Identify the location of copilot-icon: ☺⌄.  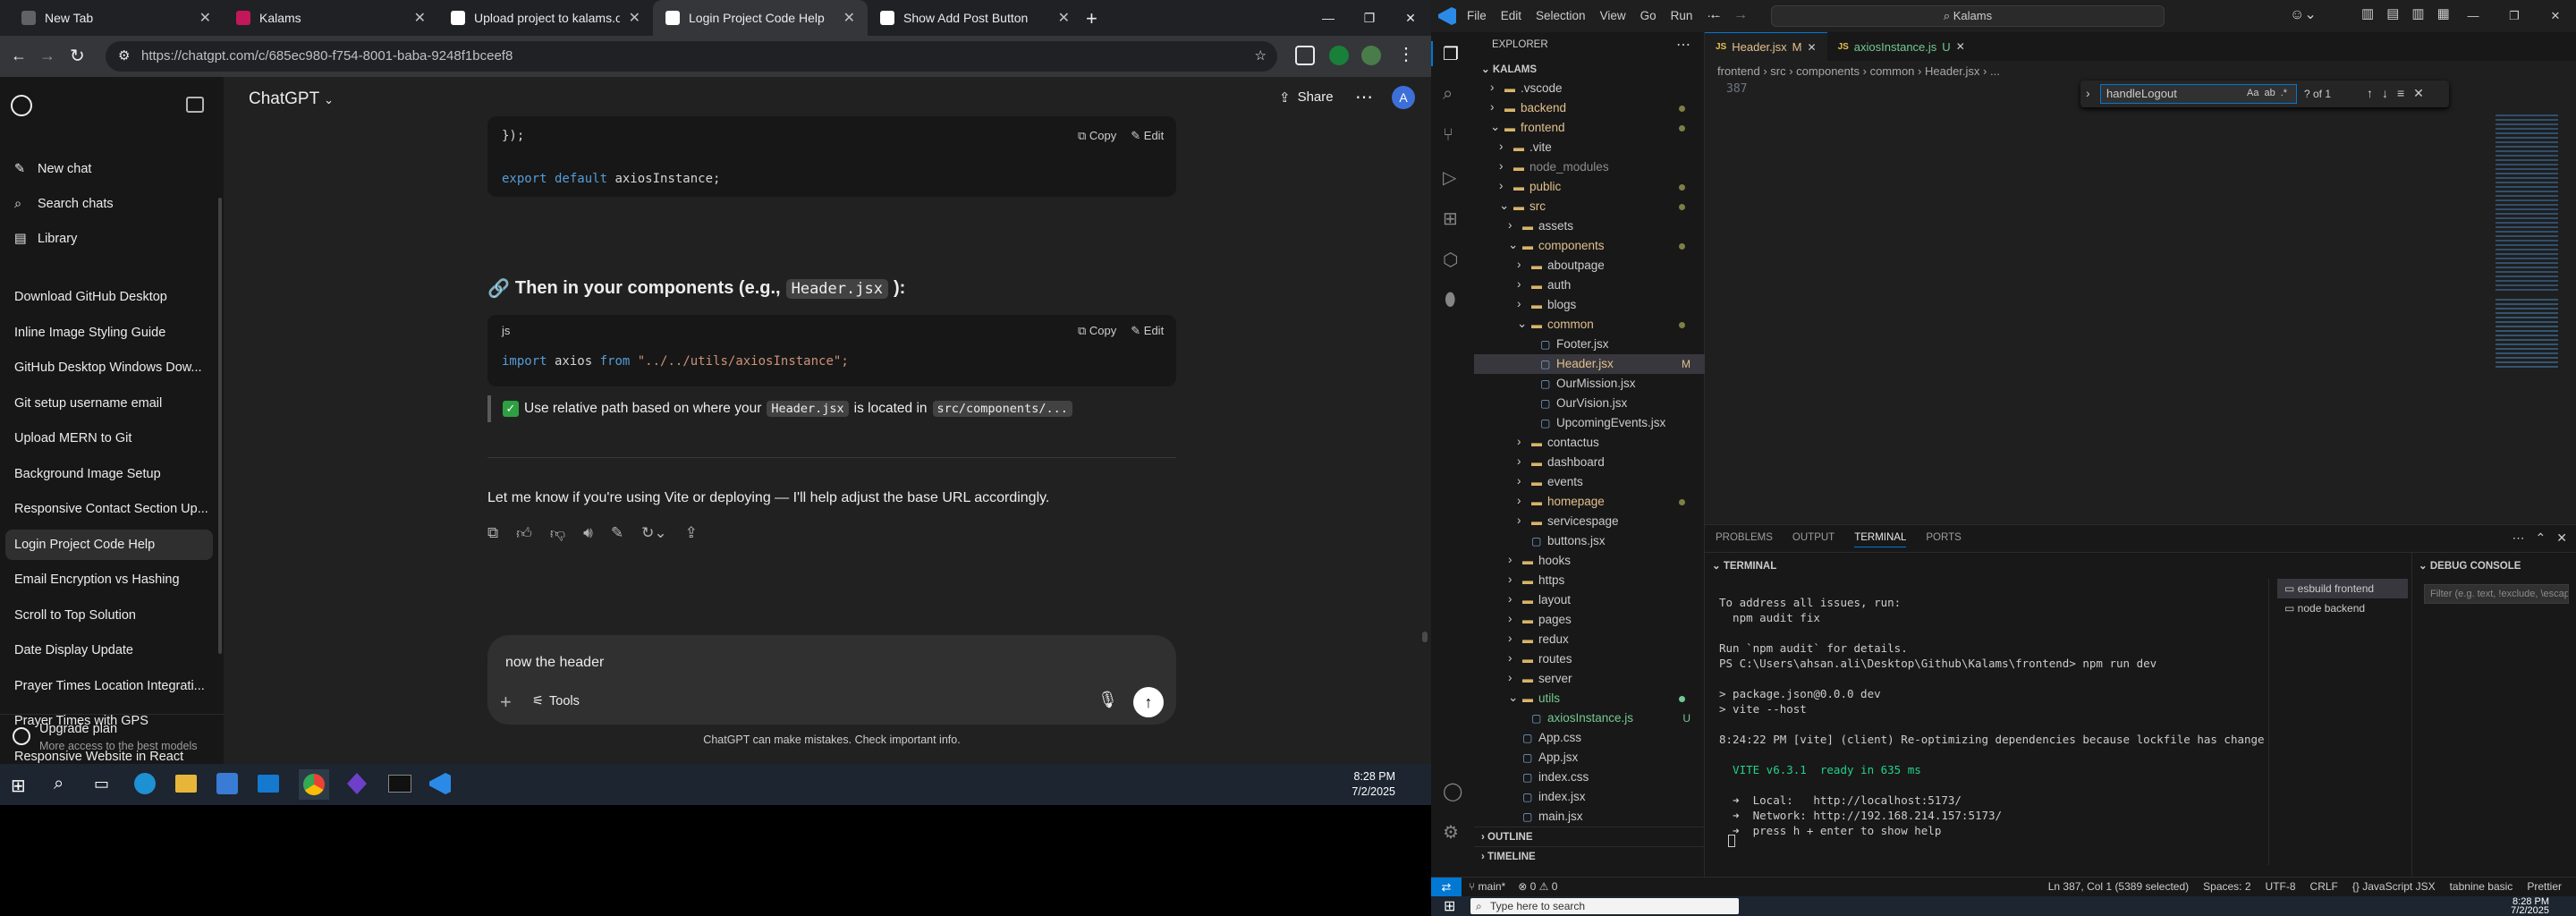
(2303, 14).